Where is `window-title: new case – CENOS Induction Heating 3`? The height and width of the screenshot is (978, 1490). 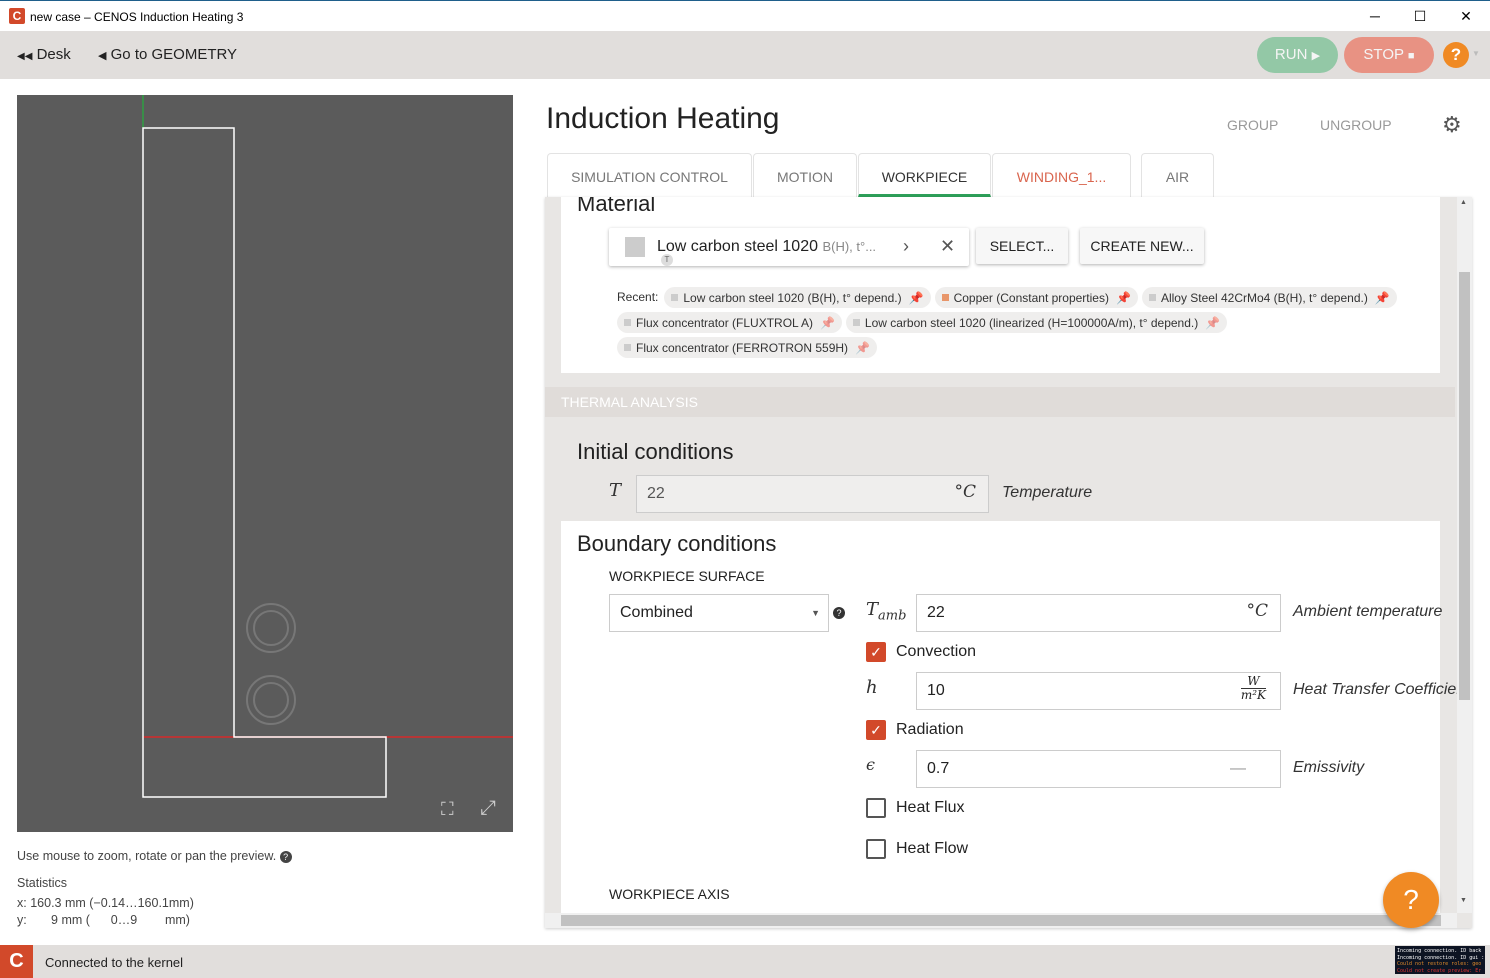 window-title: new case – CENOS Induction Heating 3 is located at coordinates (137, 17).